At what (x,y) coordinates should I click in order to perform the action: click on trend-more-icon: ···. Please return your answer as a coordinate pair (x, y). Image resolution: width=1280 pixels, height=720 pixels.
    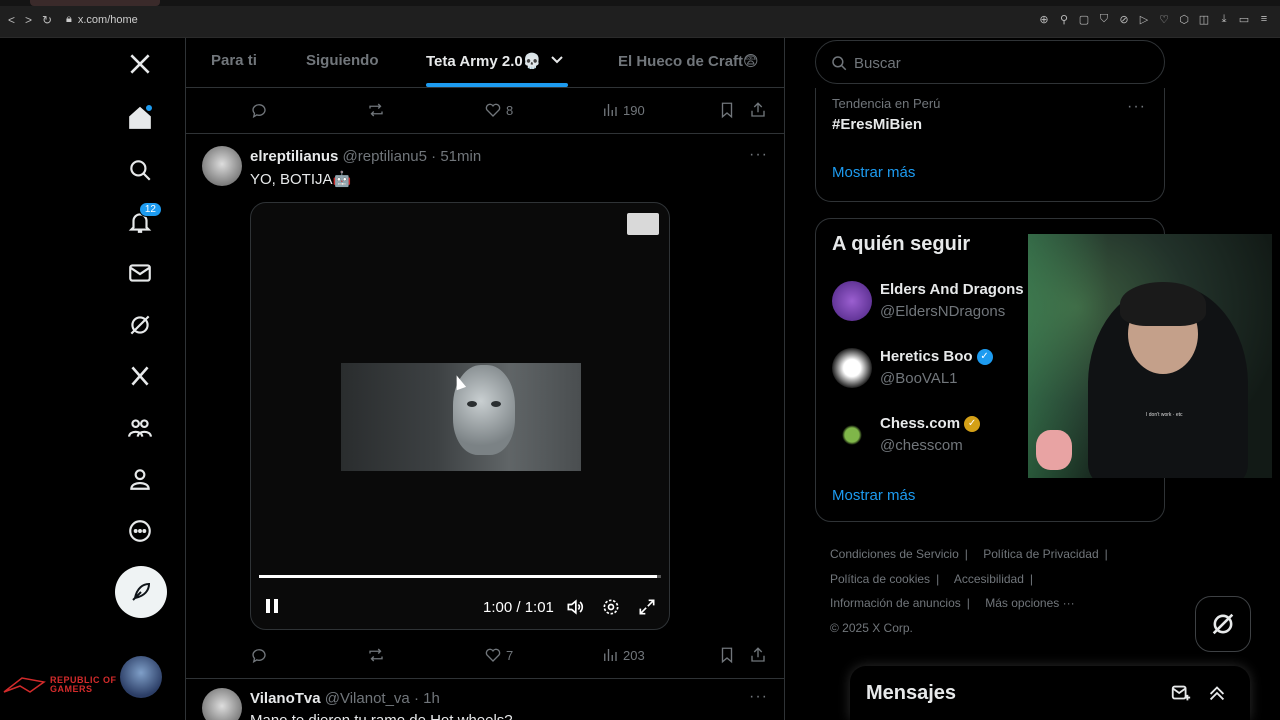
    Looking at the image, I should click on (1136, 107).